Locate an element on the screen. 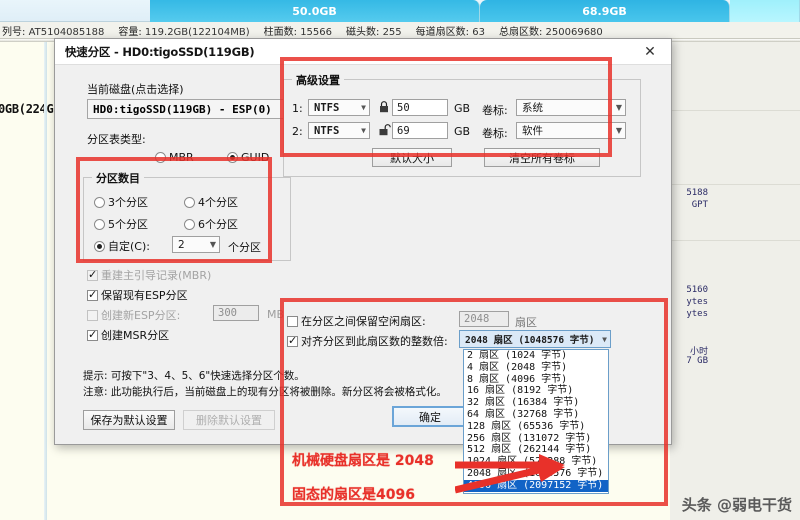 The width and height of the screenshot is (800, 520). current-disk-label: 当前磁盘(点击选择) is located at coordinates (135, 89).